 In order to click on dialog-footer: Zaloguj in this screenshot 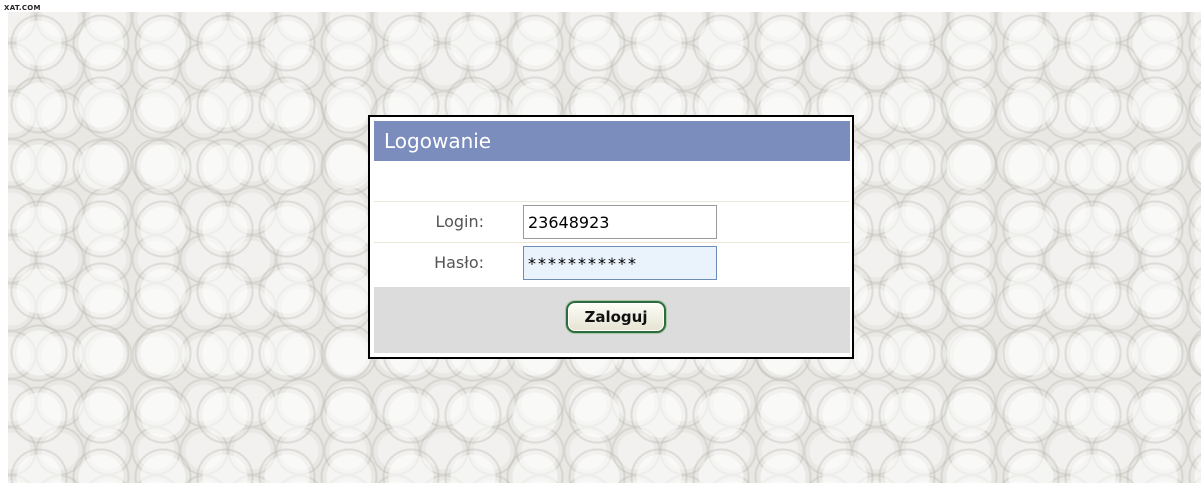, I will do `click(612, 320)`.